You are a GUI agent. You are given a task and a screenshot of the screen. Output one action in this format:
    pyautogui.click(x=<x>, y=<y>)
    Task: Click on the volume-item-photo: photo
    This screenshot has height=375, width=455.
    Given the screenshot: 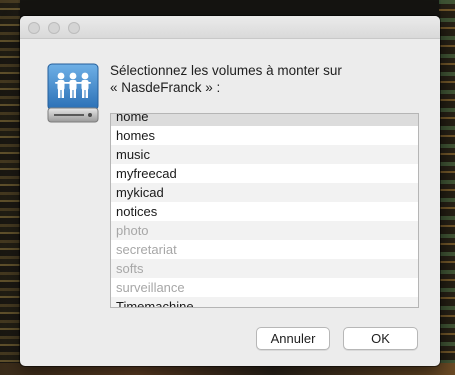 What is the action you would take?
    pyautogui.click(x=264, y=230)
    